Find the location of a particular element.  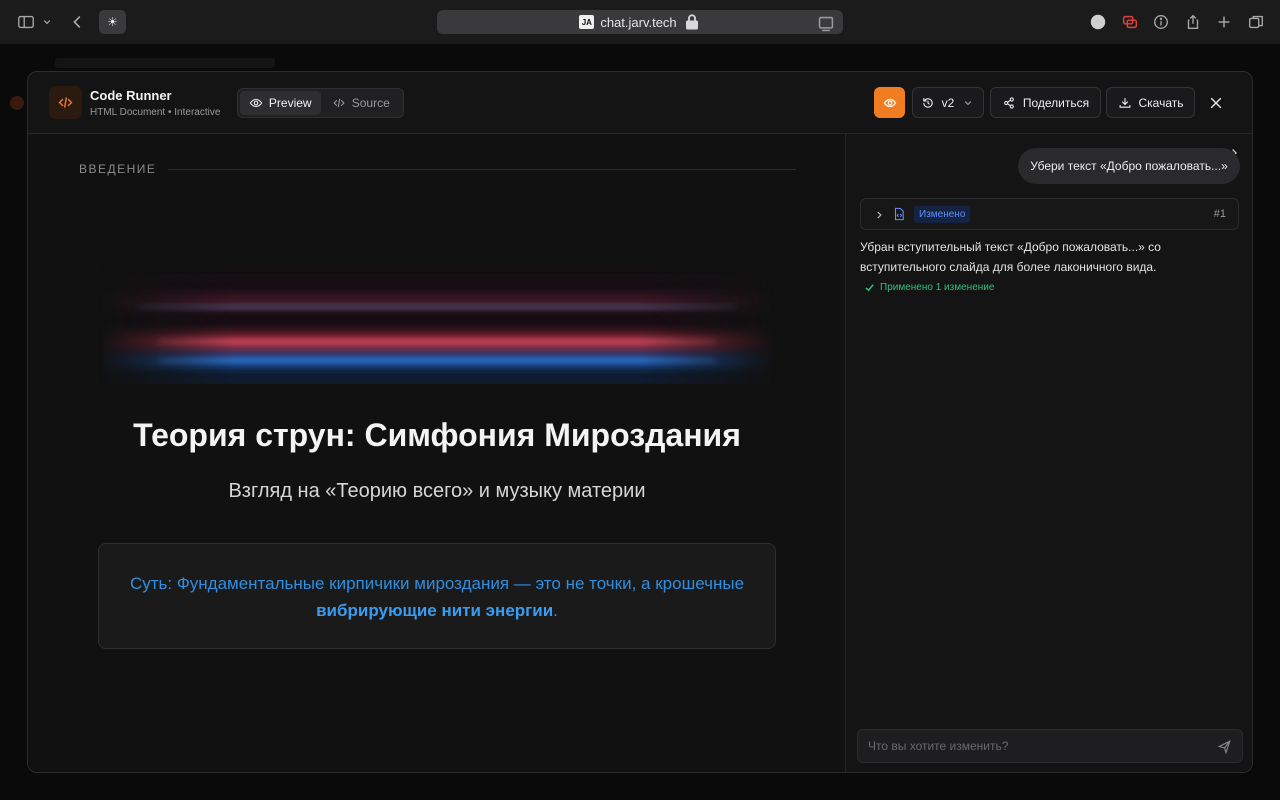

dark-mode-icon is located at coordinates (1098, 22).